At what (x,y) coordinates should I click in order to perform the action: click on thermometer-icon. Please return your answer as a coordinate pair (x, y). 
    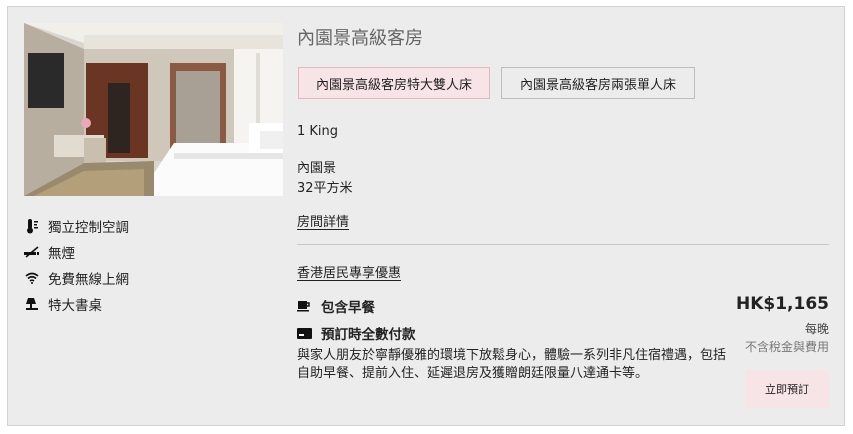
    Looking at the image, I should click on (32, 226).